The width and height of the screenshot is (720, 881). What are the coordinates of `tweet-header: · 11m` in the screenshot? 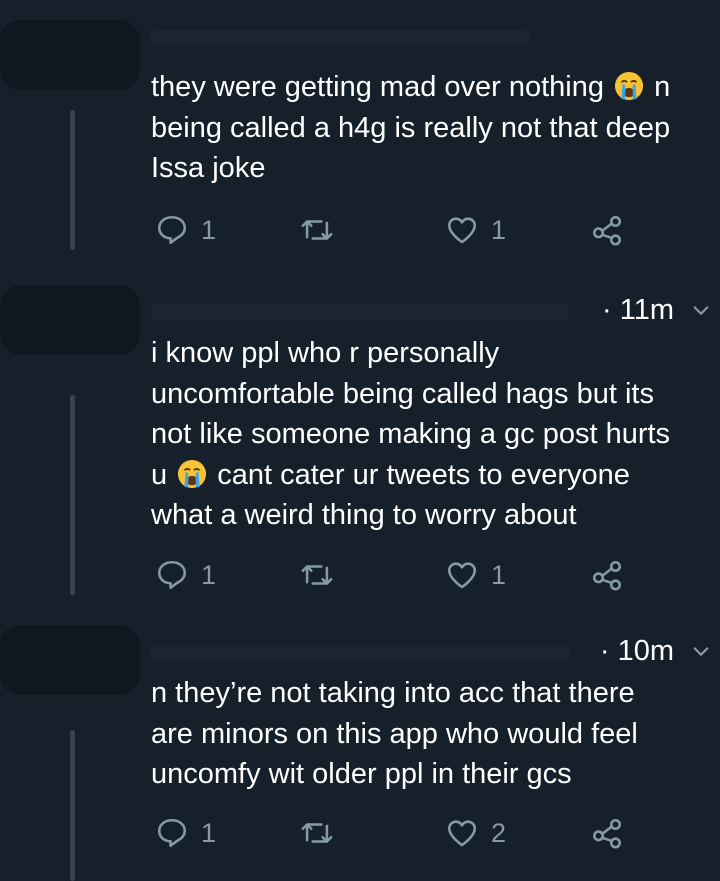 It's located at (435, 312).